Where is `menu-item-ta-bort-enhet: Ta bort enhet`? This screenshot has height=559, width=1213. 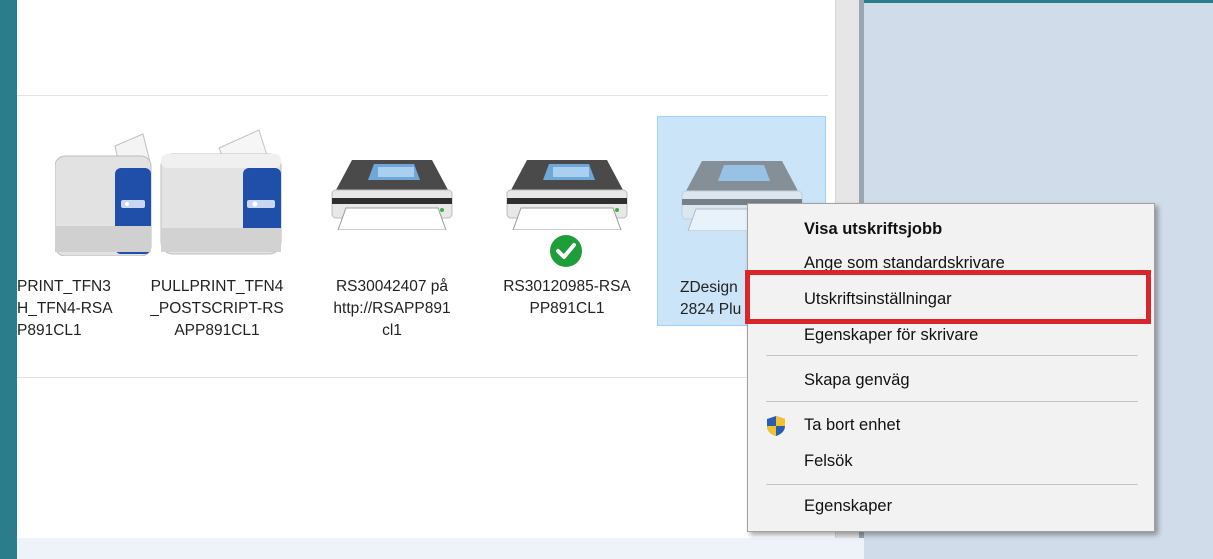
menu-item-ta-bort-enhet: Ta bort enhet is located at coordinates (951, 425).